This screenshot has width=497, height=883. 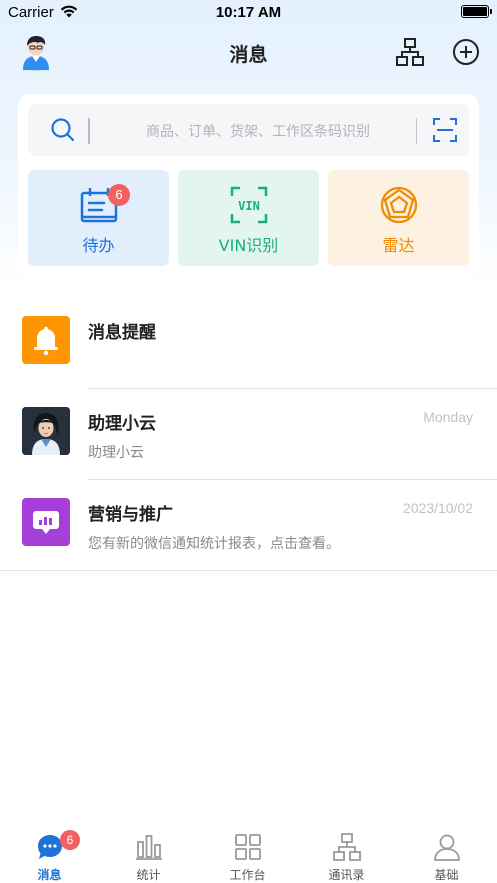 I want to click on tab-basic: 基础, so click(x=446, y=853).